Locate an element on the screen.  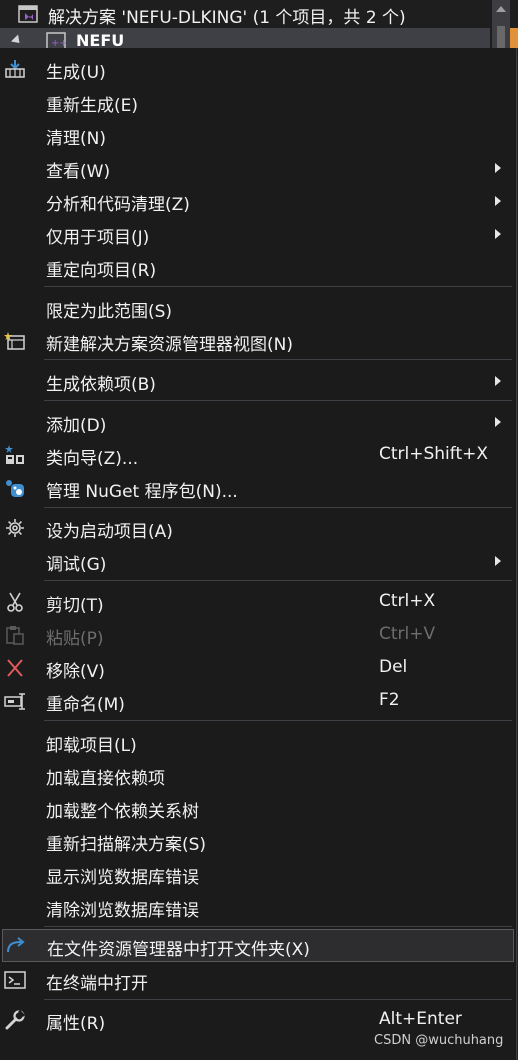
menu-item-unload-project: 卸载项目(L) is located at coordinates (258, 741).